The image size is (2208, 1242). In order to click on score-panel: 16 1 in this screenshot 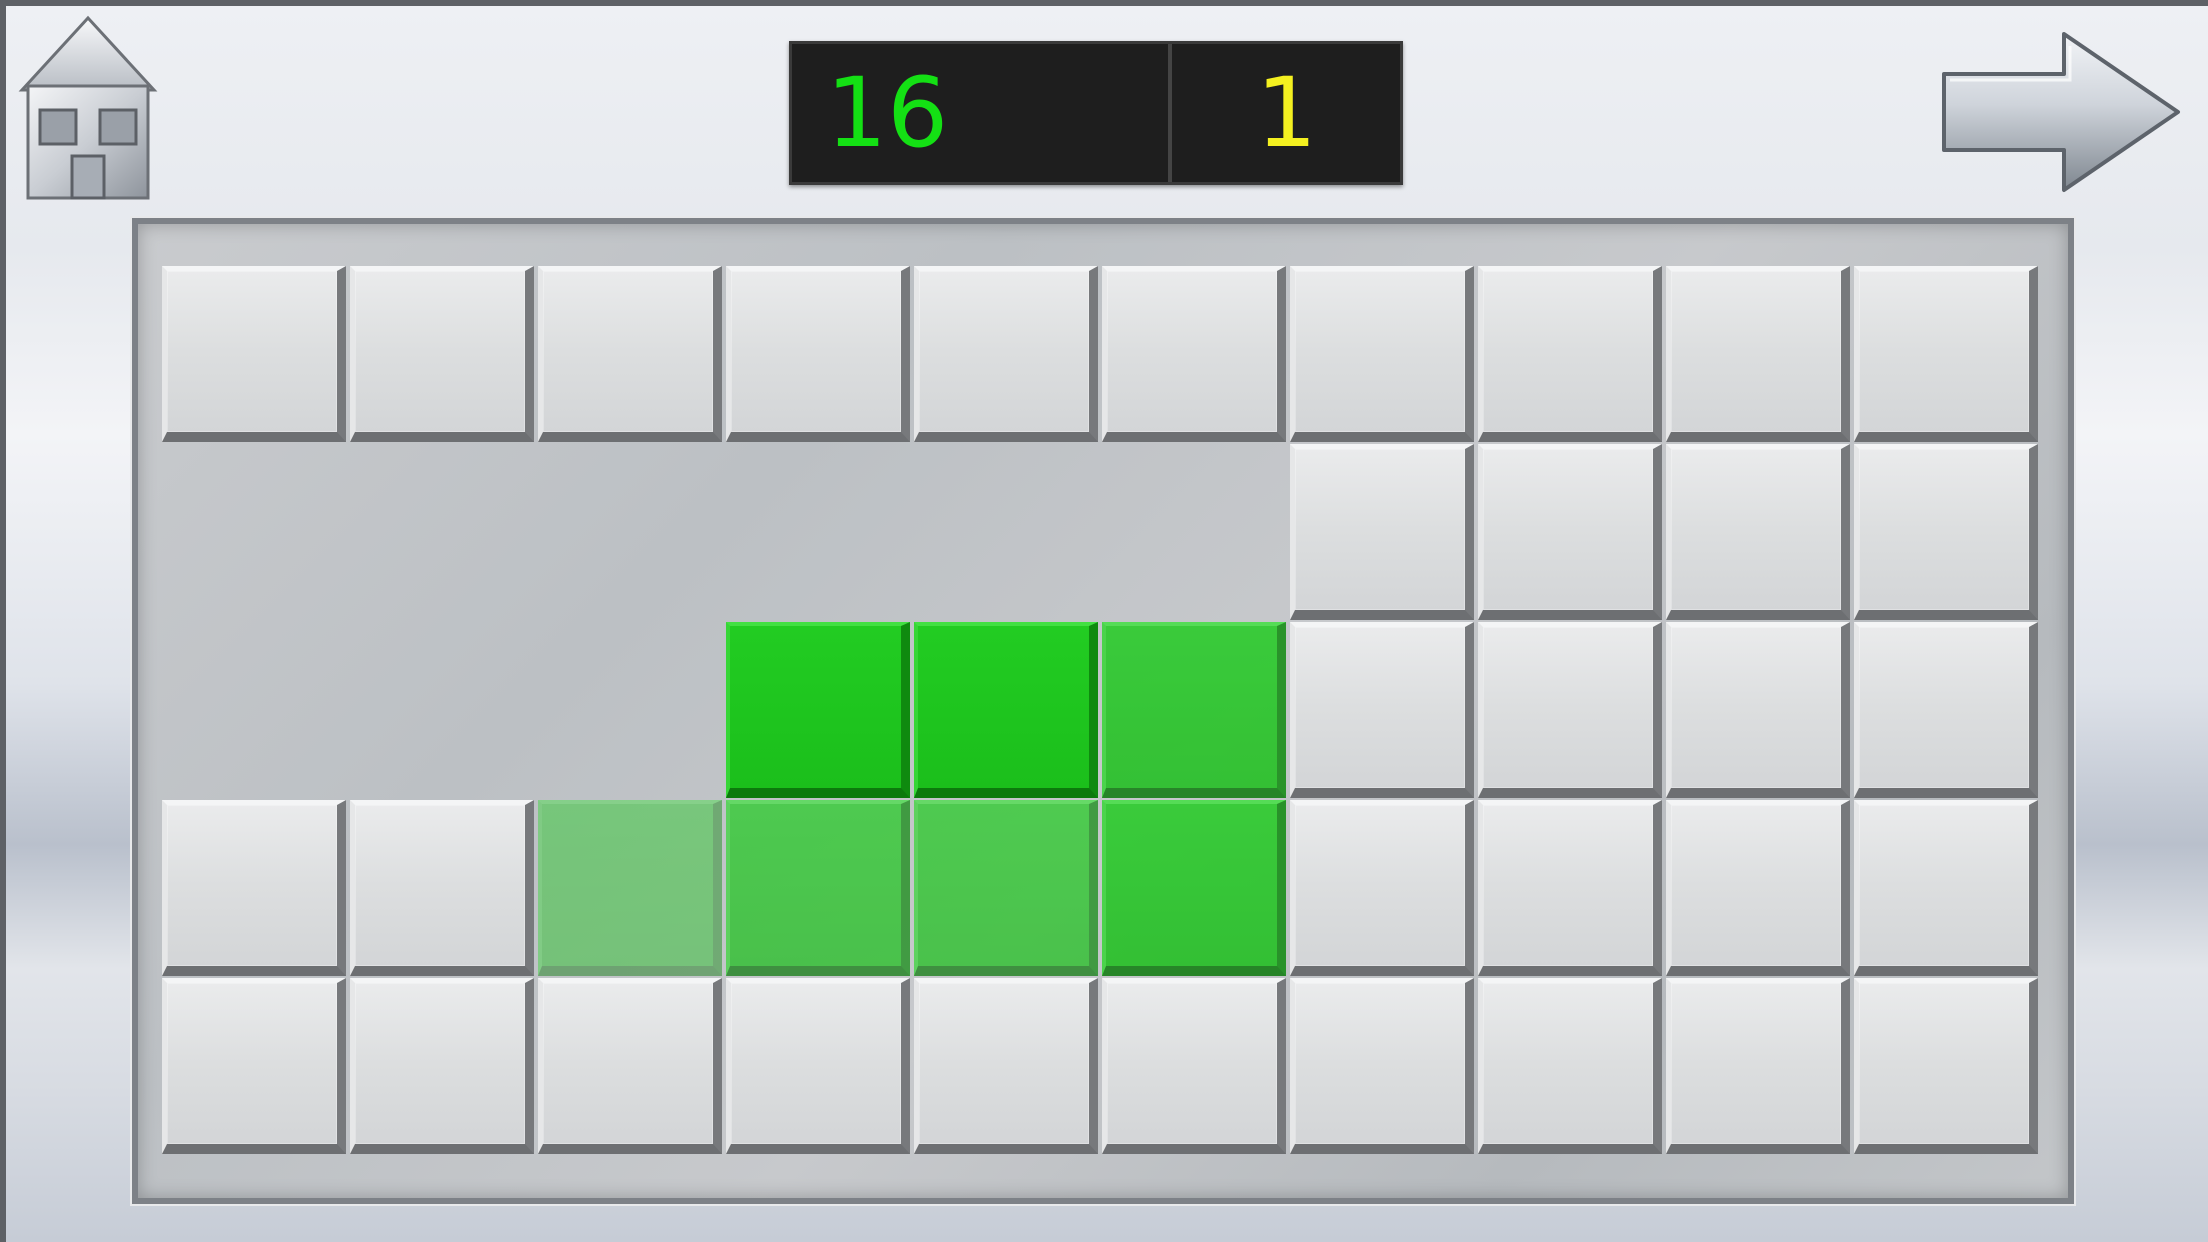, I will do `click(1096, 113)`.